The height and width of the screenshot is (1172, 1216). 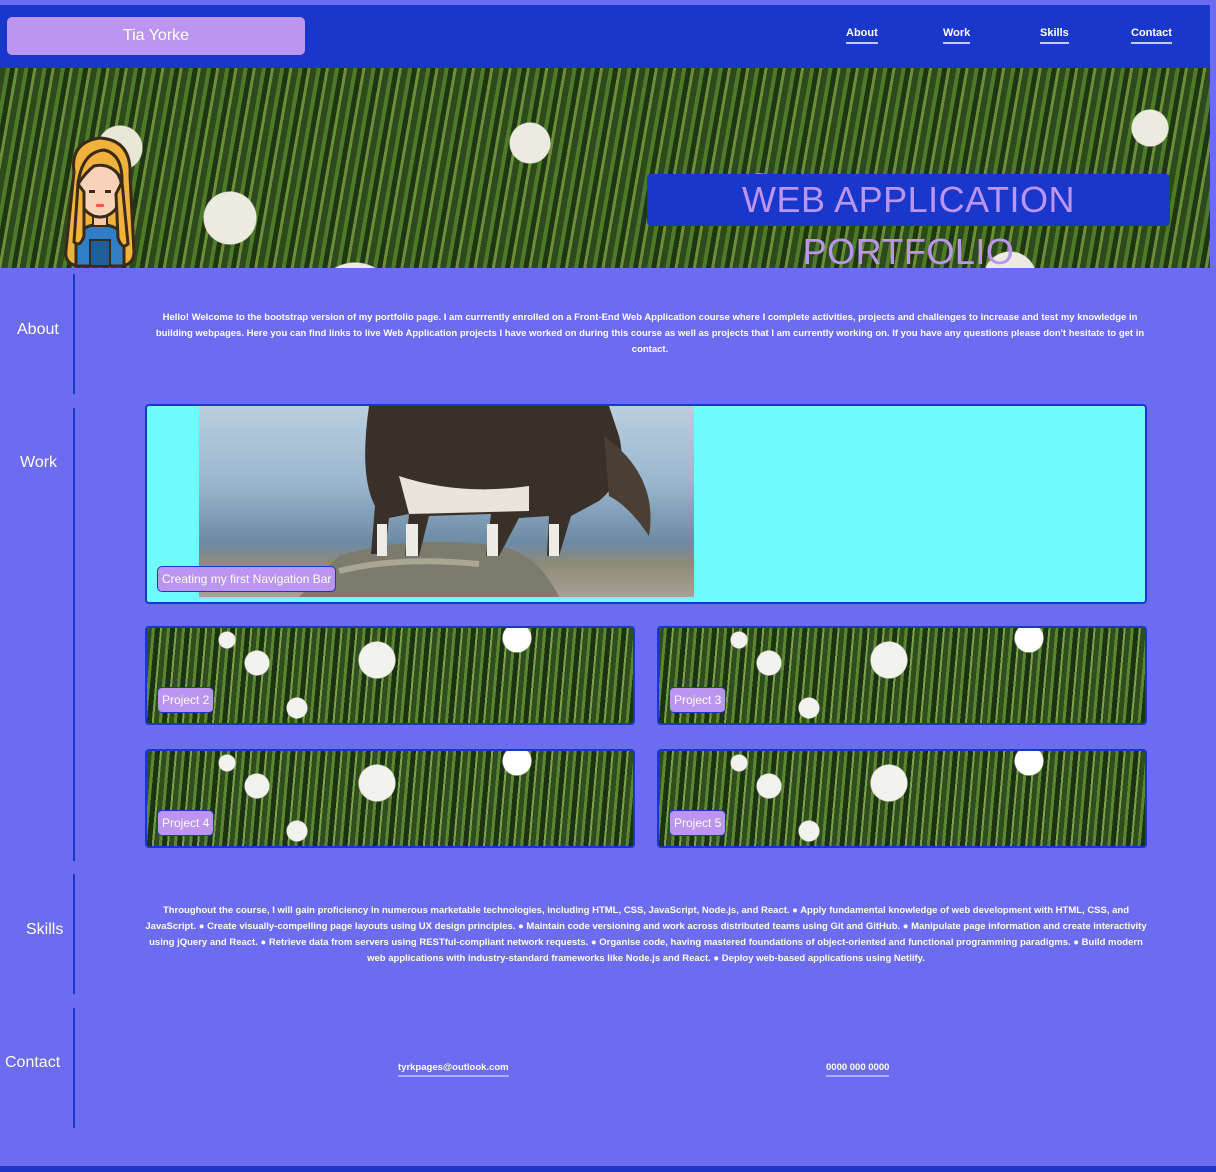 I want to click on project-label-4: Project 4, so click(x=186, y=823).